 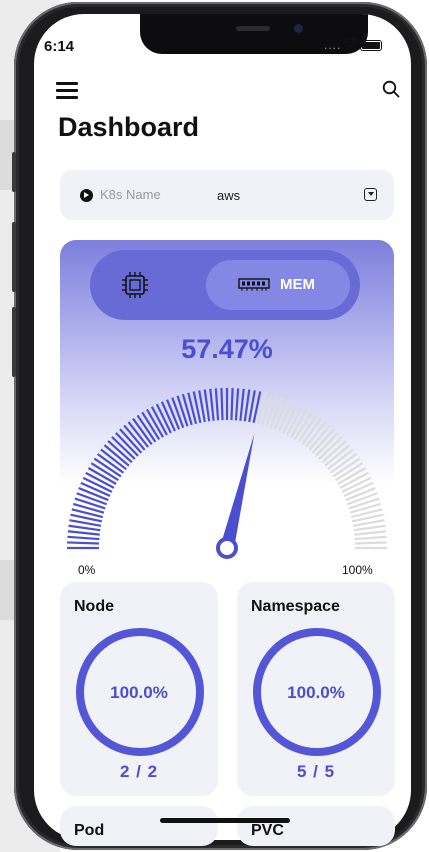 What do you see at coordinates (139, 692) in the screenshot?
I see `node-percent: 100.0%` at bounding box center [139, 692].